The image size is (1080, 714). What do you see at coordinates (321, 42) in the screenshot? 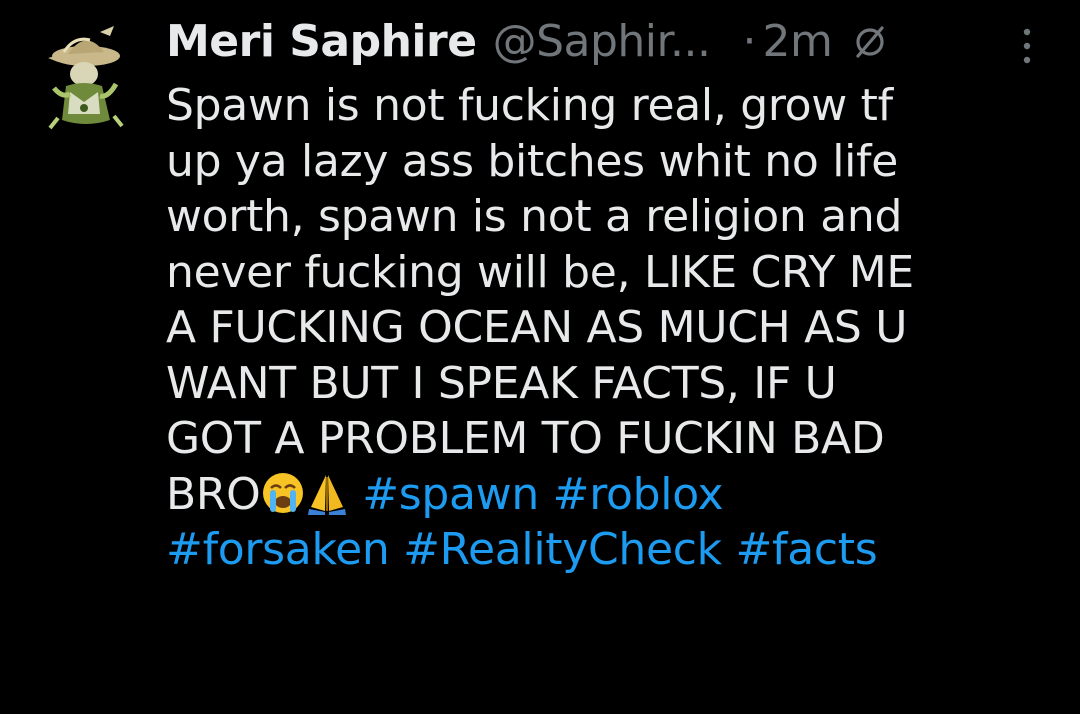
I see `display-name: Meri Saphire` at bounding box center [321, 42].